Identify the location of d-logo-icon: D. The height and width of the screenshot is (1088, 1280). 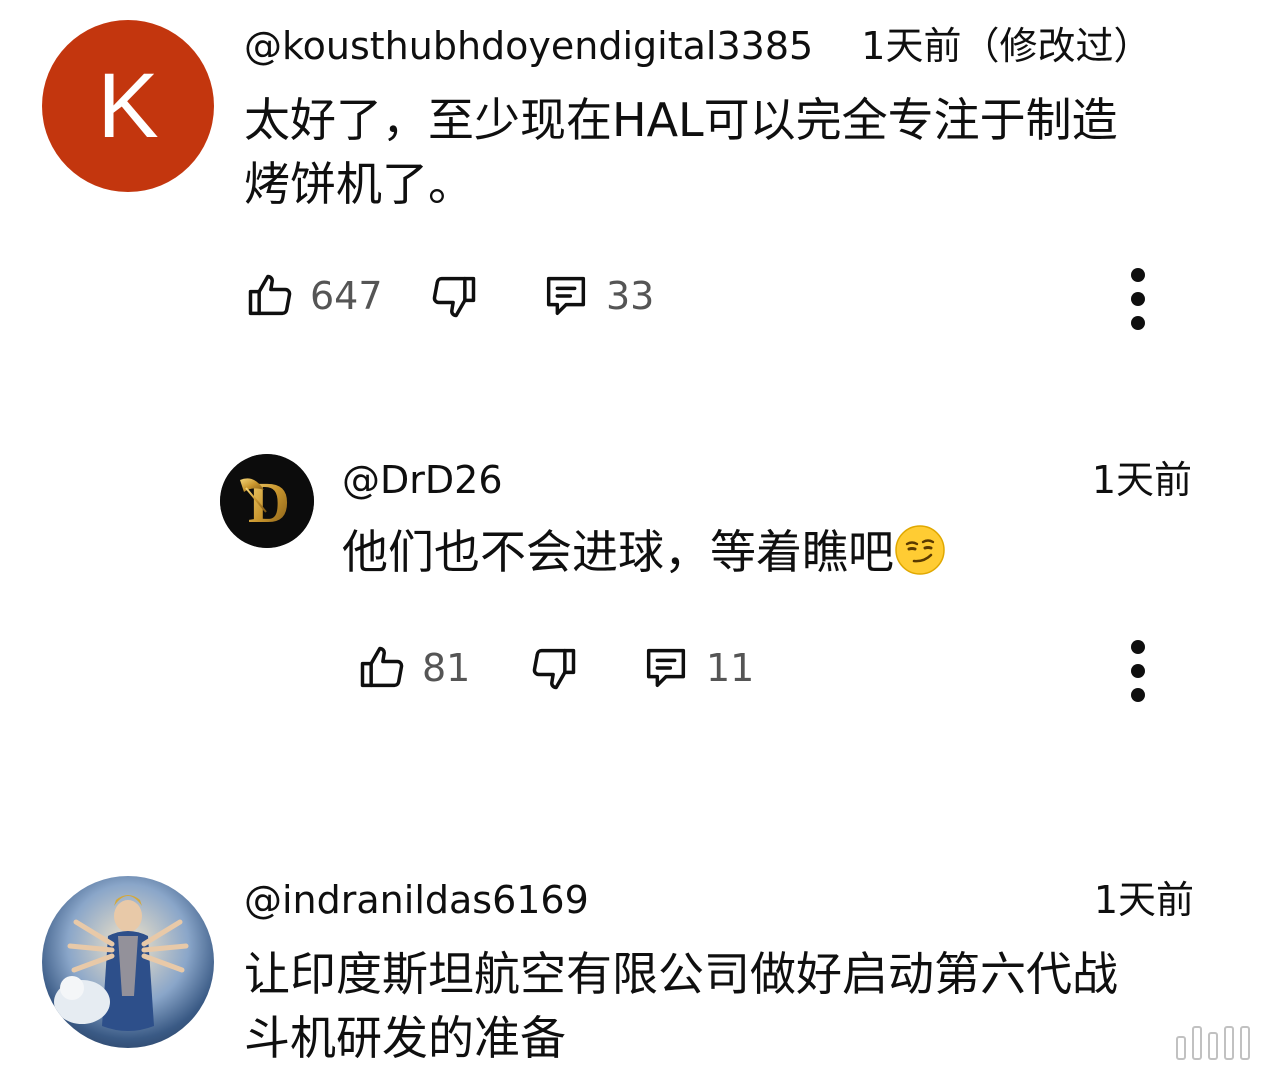
(267, 501).